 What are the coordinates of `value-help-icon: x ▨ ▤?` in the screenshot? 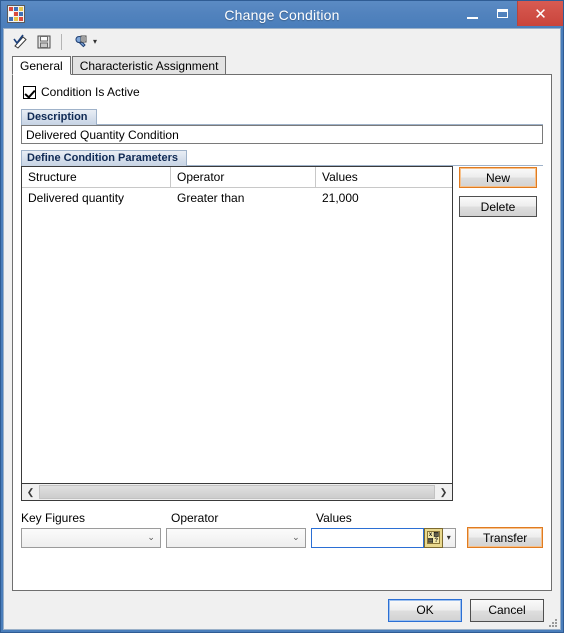 It's located at (433, 537).